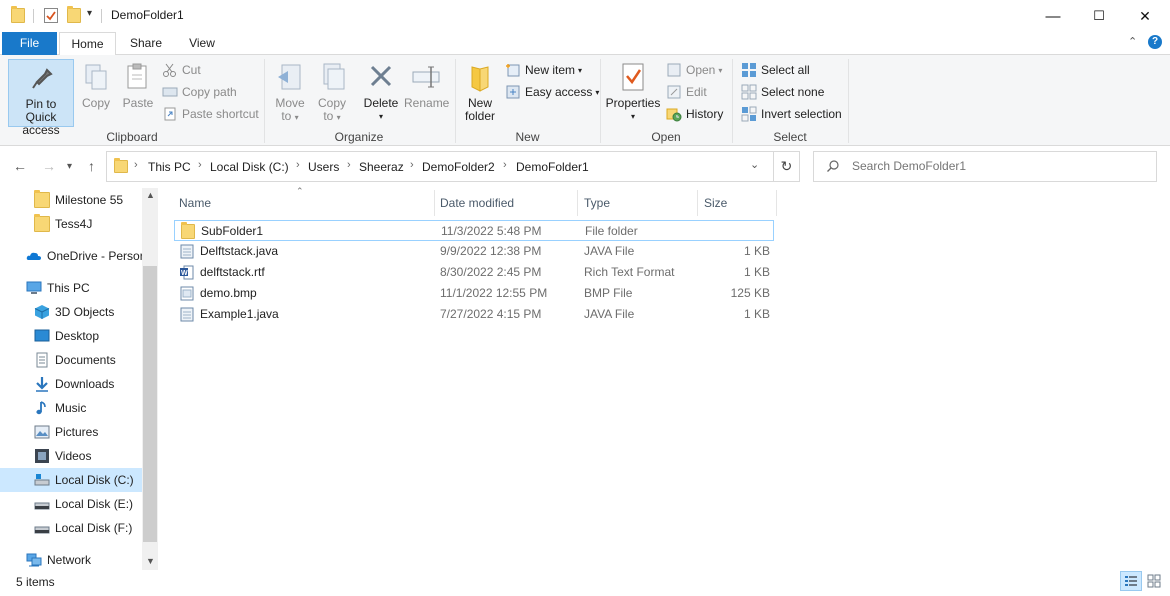 This screenshot has width=1170, height=596. What do you see at coordinates (49, 166) in the screenshot?
I see `forward-arrow-icon: →` at bounding box center [49, 166].